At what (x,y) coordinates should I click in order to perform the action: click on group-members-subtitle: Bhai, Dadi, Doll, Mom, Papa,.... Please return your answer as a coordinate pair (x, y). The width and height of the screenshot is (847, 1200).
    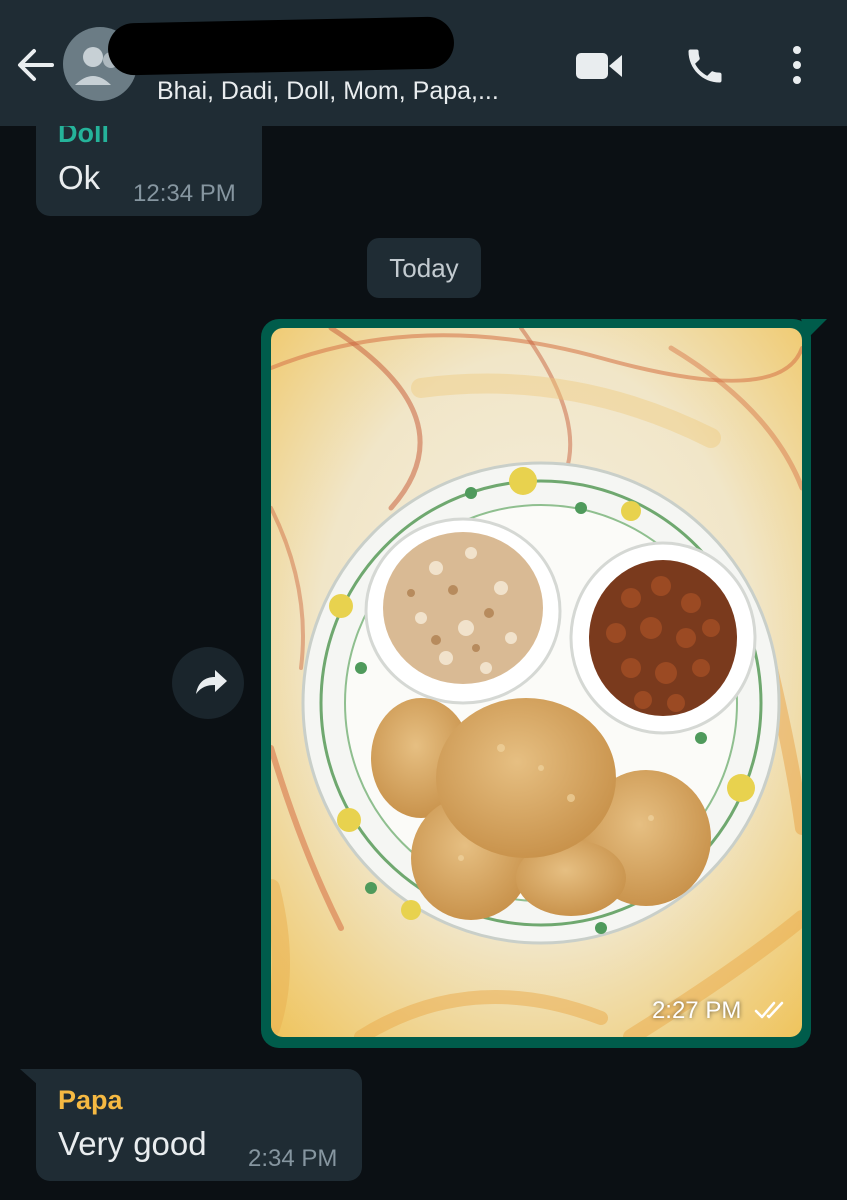
    Looking at the image, I should click on (328, 91).